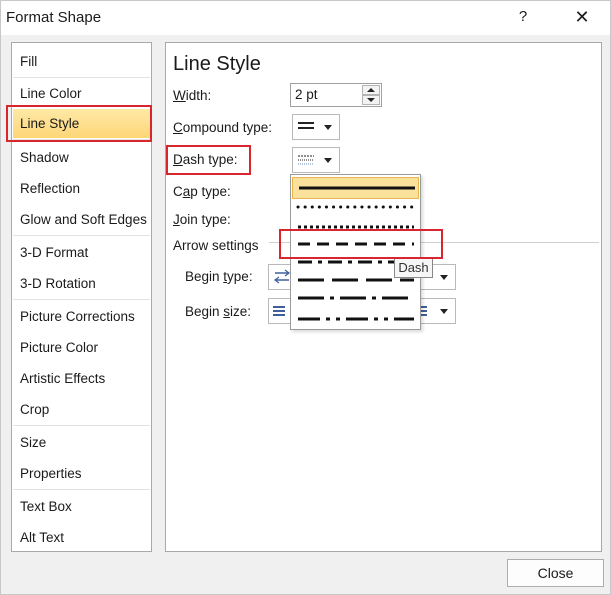  What do you see at coordinates (555, 573) in the screenshot?
I see `close-button: Close` at bounding box center [555, 573].